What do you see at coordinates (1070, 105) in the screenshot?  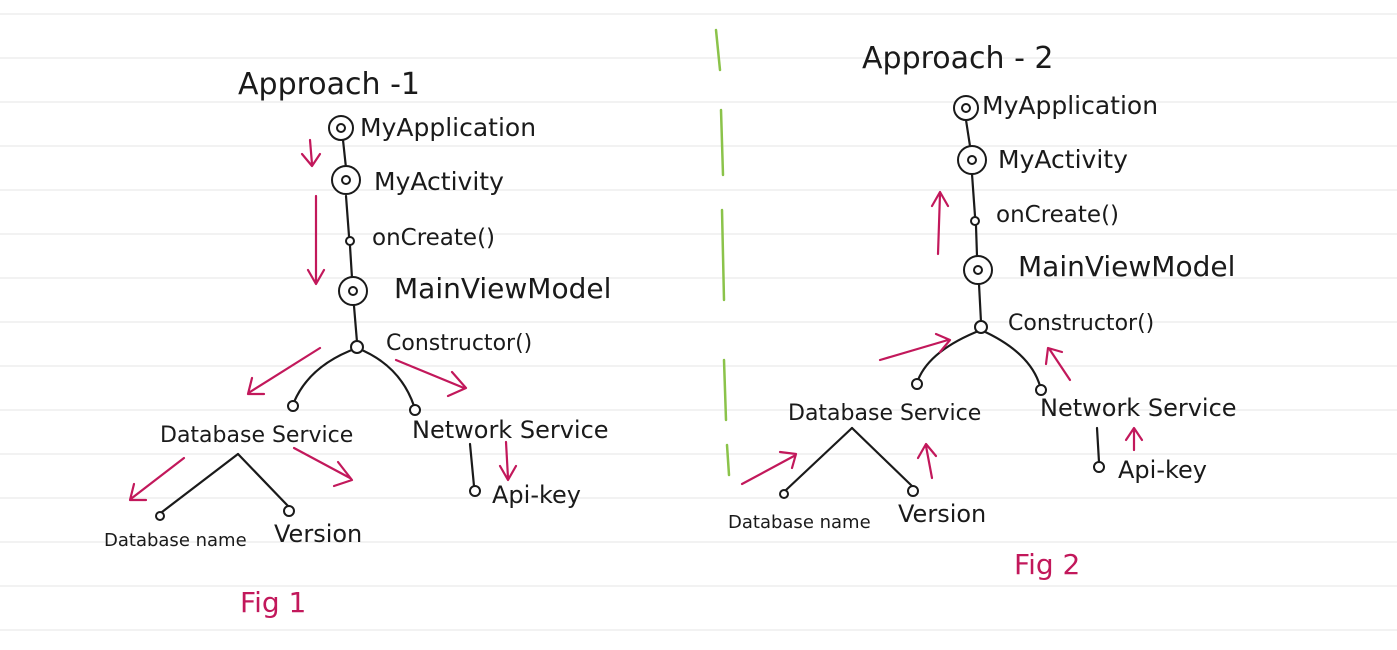 I see `fig2-node-myapplication: MyApplication` at bounding box center [1070, 105].